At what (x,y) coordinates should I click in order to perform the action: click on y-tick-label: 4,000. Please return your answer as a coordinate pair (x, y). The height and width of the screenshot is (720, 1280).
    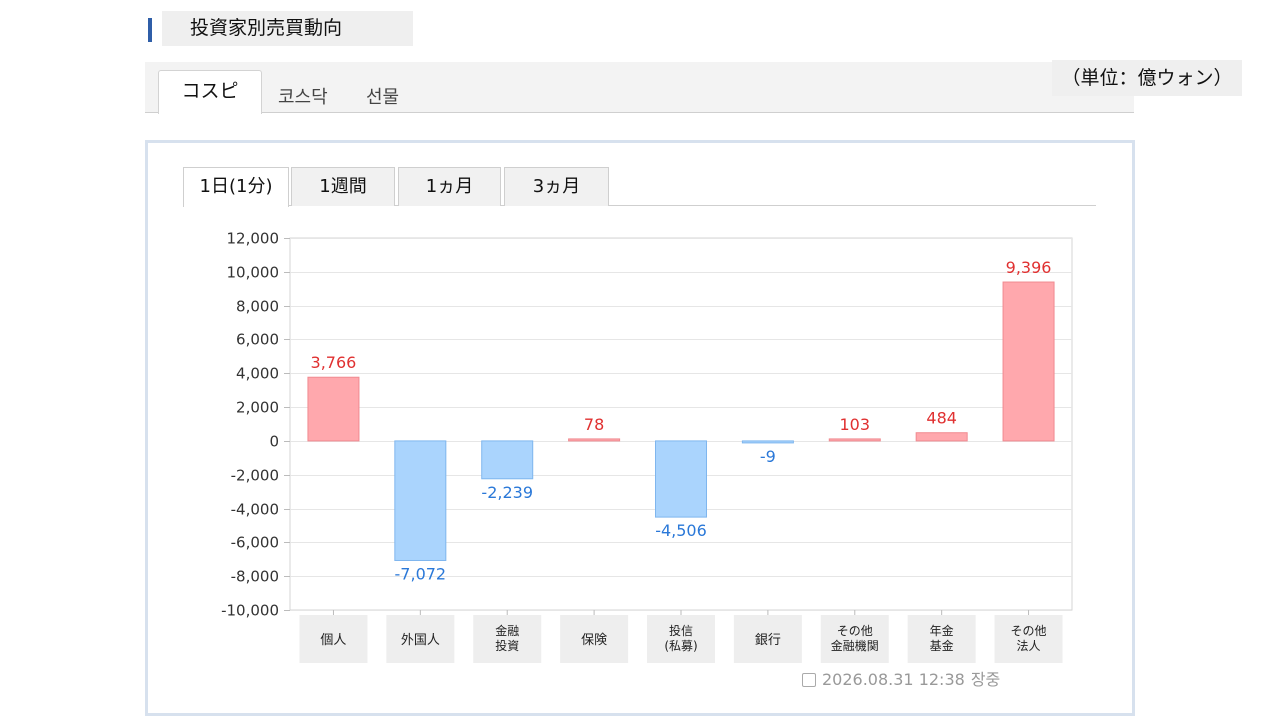
    Looking at the image, I should click on (257, 374).